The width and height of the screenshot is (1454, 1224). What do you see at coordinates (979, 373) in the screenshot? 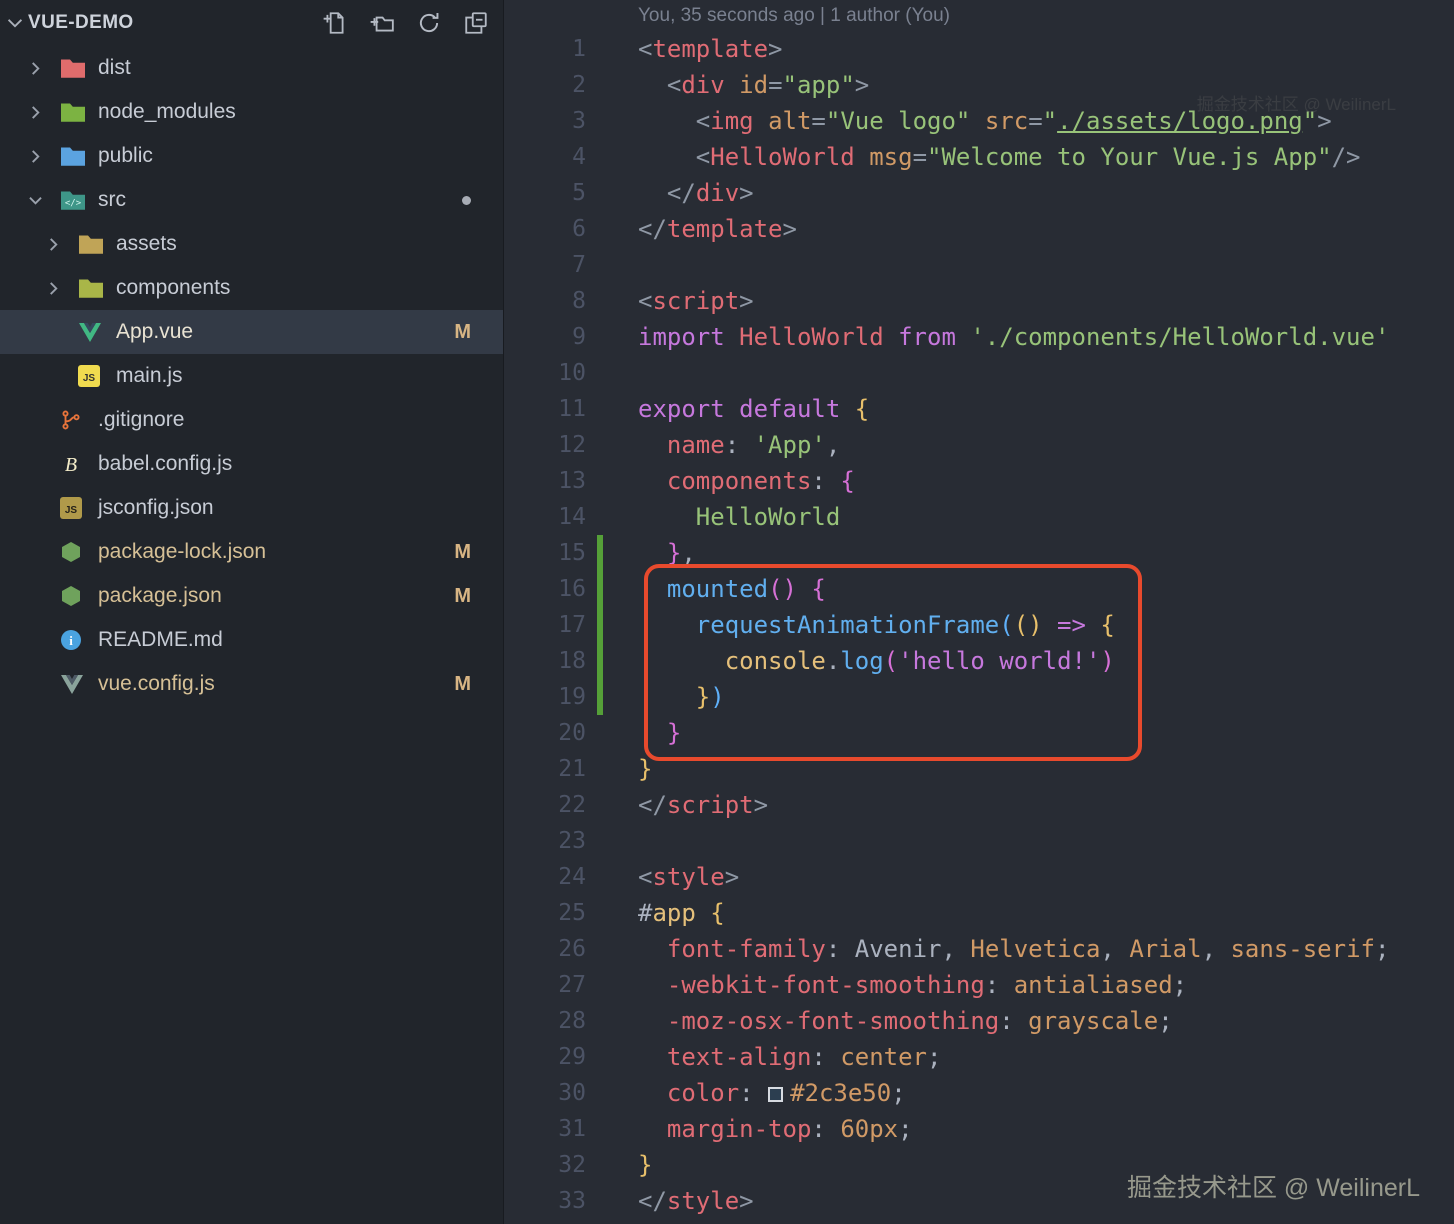
I see `code-line: 10` at bounding box center [979, 373].